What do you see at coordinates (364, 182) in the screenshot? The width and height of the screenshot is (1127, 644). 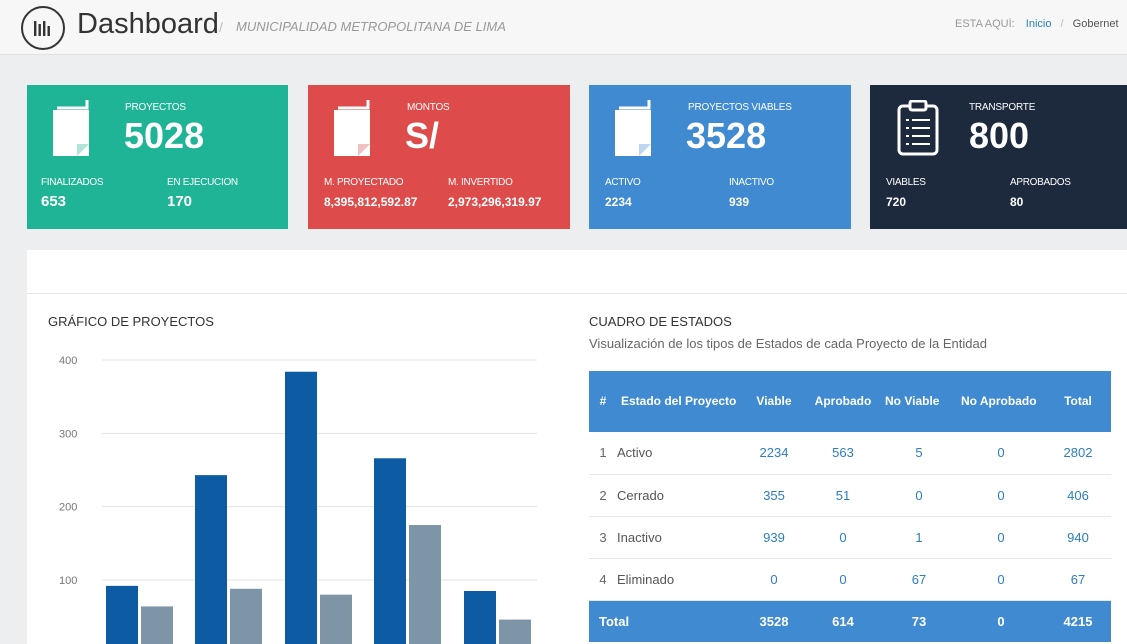 I see `card-sublabel: M. PROYECTADO` at bounding box center [364, 182].